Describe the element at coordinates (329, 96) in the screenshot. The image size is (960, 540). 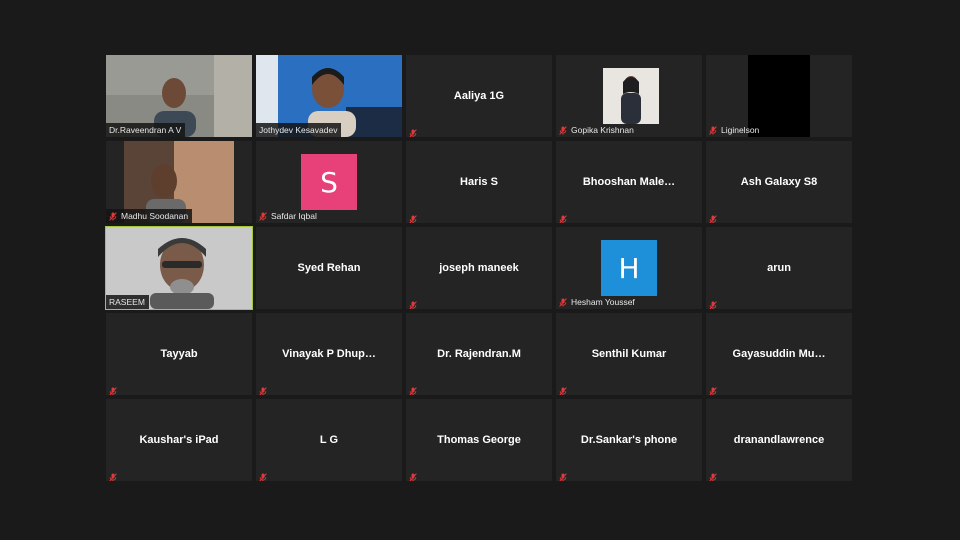
I see `participant-tile: Jothydev Kesavadev` at that location.